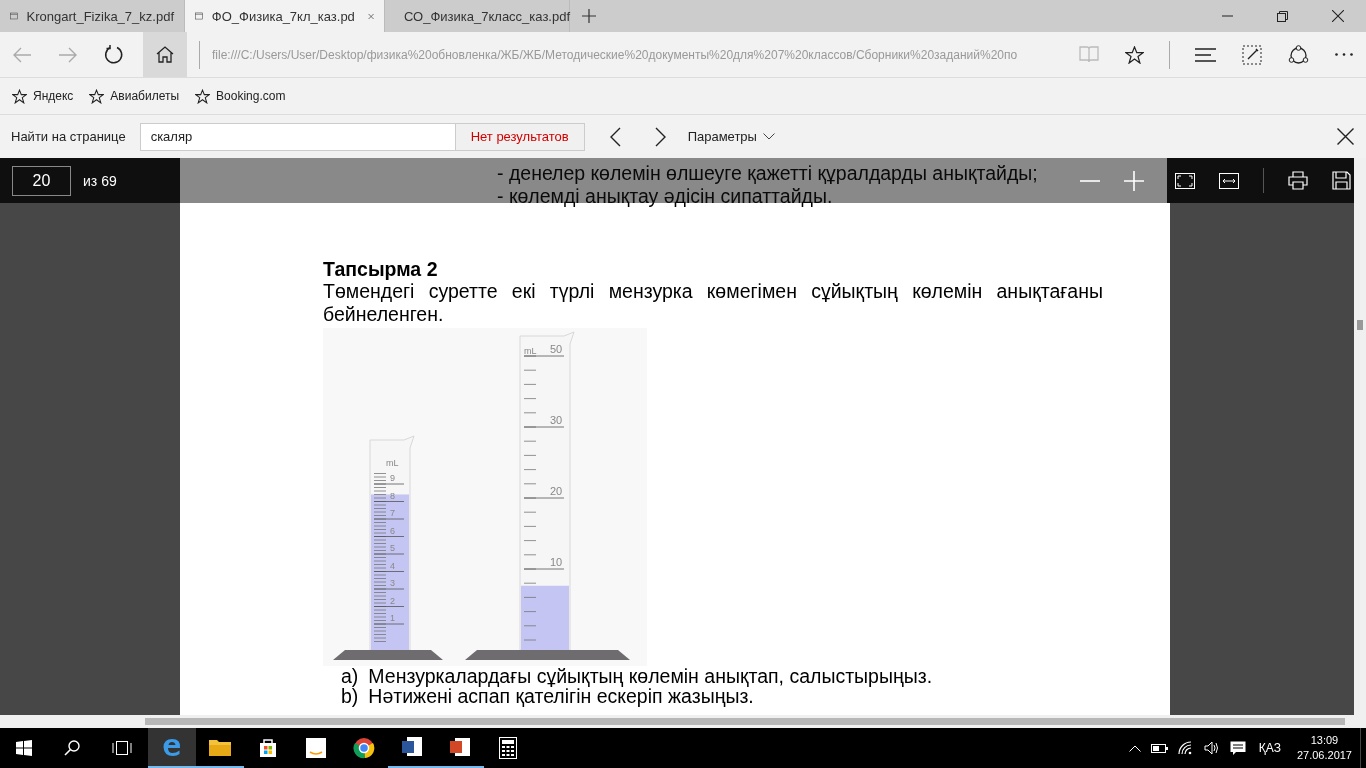  Describe the element at coordinates (508, 748) in the screenshot. I see `calculator-icon` at that location.